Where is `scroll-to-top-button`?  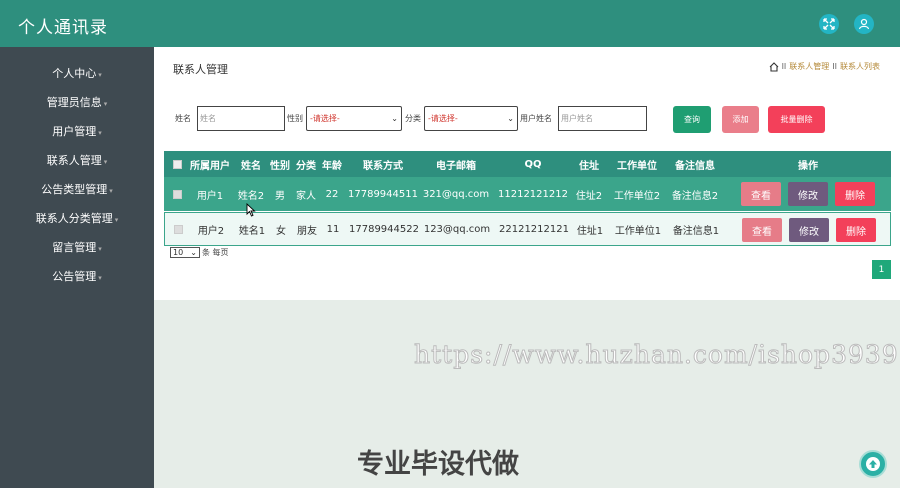
scroll-to-top-button is located at coordinates (873, 464).